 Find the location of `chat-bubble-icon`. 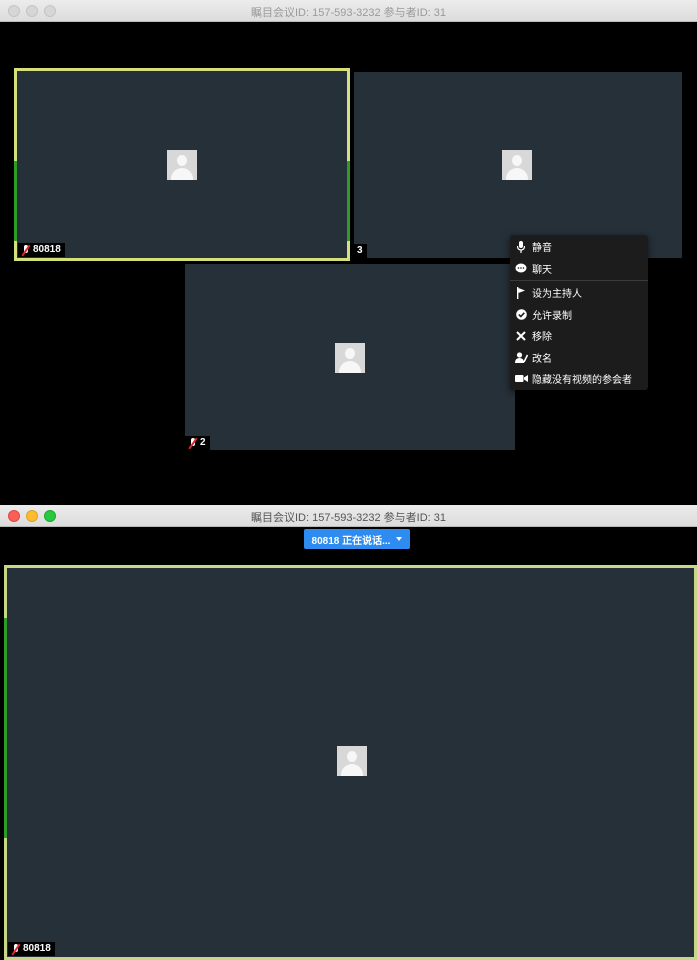

chat-bubble-icon is located at coordinates (521, 268).